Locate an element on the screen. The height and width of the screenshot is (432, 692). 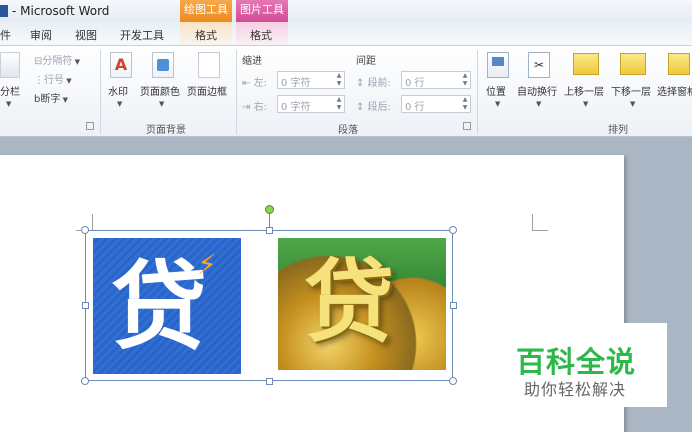
page-borders-button: 页面边框 is located at coordinates (207, 90).